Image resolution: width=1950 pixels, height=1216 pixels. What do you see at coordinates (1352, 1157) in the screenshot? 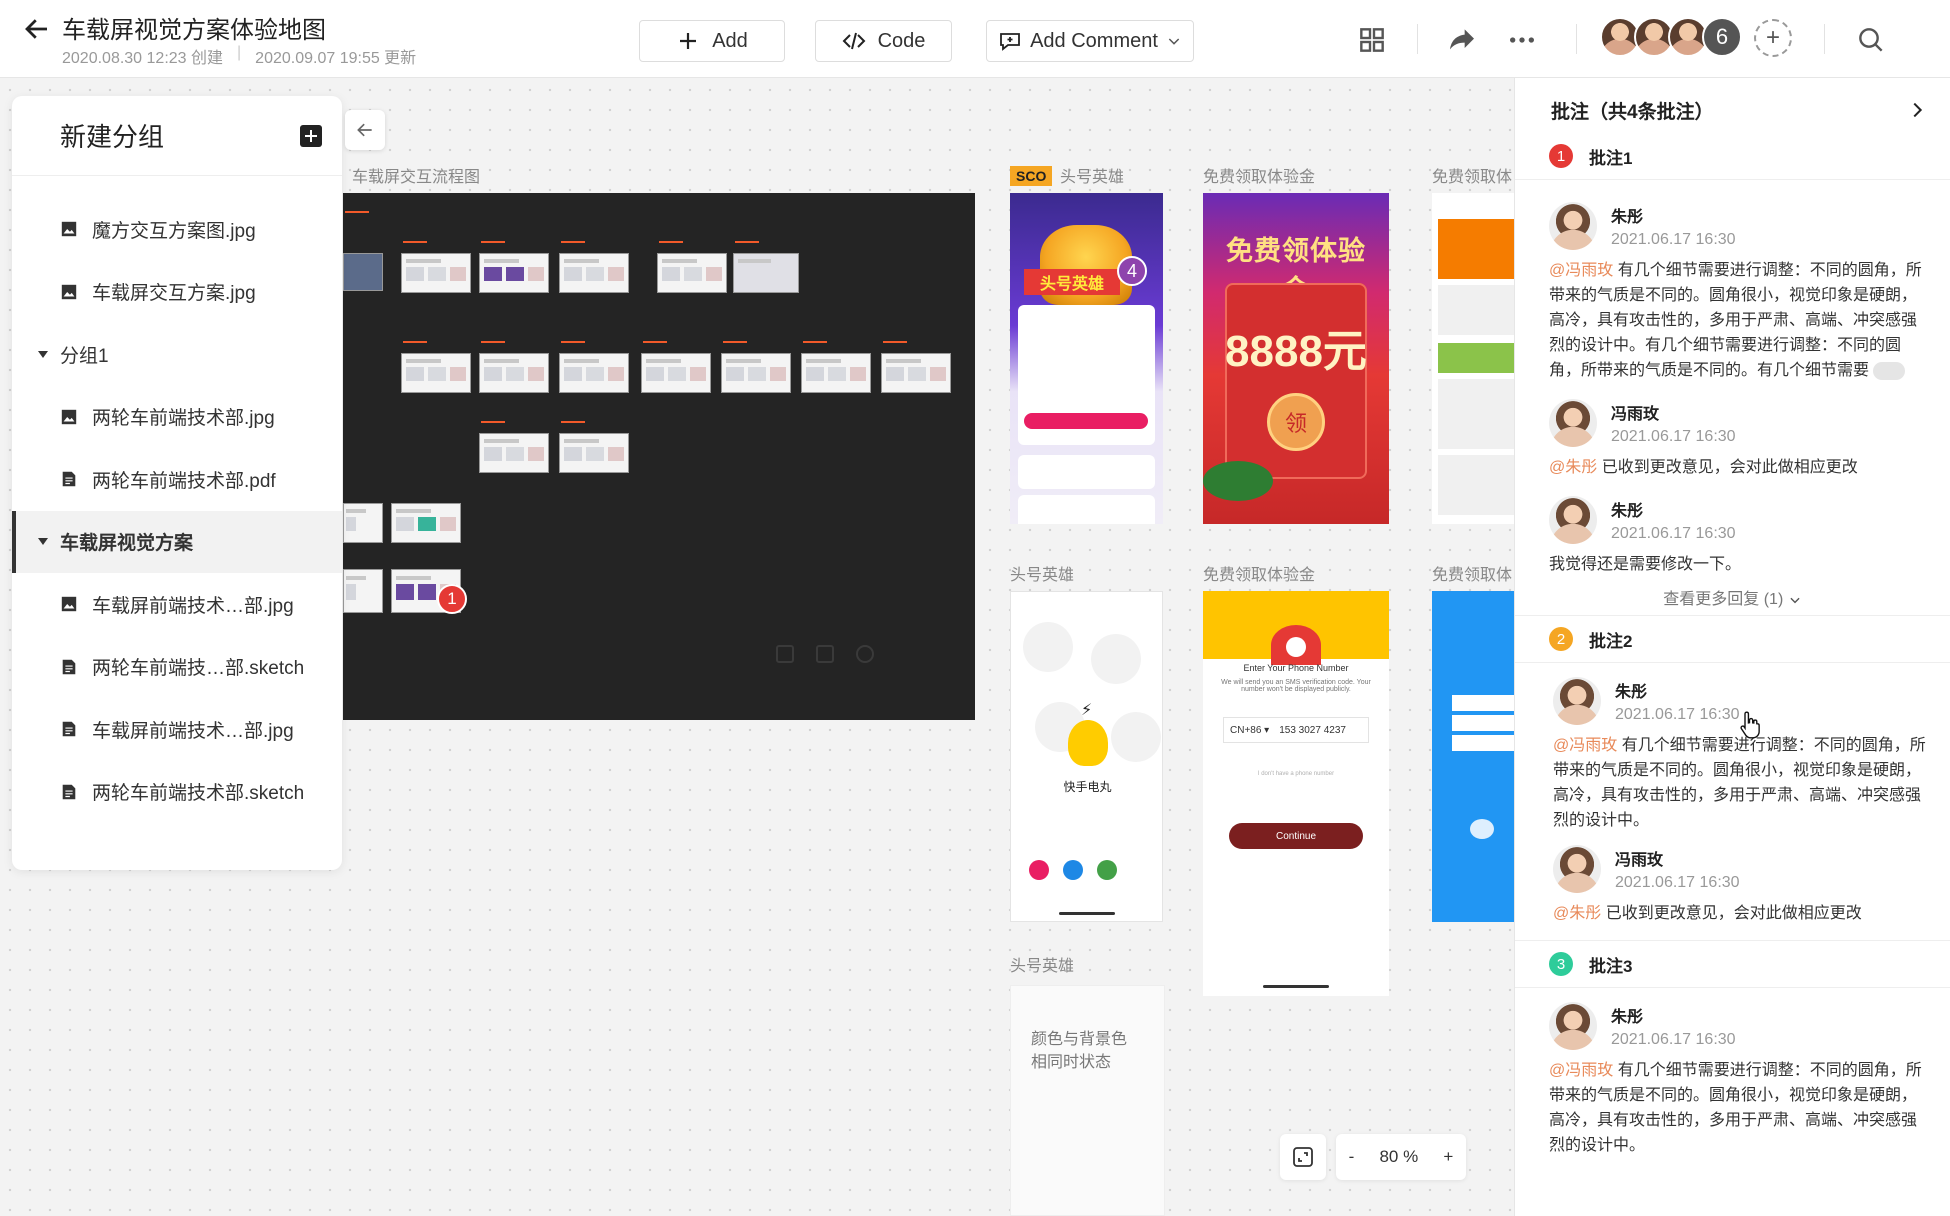
I see `zoom-out-button: -` at bounding box center [1352, 1157].